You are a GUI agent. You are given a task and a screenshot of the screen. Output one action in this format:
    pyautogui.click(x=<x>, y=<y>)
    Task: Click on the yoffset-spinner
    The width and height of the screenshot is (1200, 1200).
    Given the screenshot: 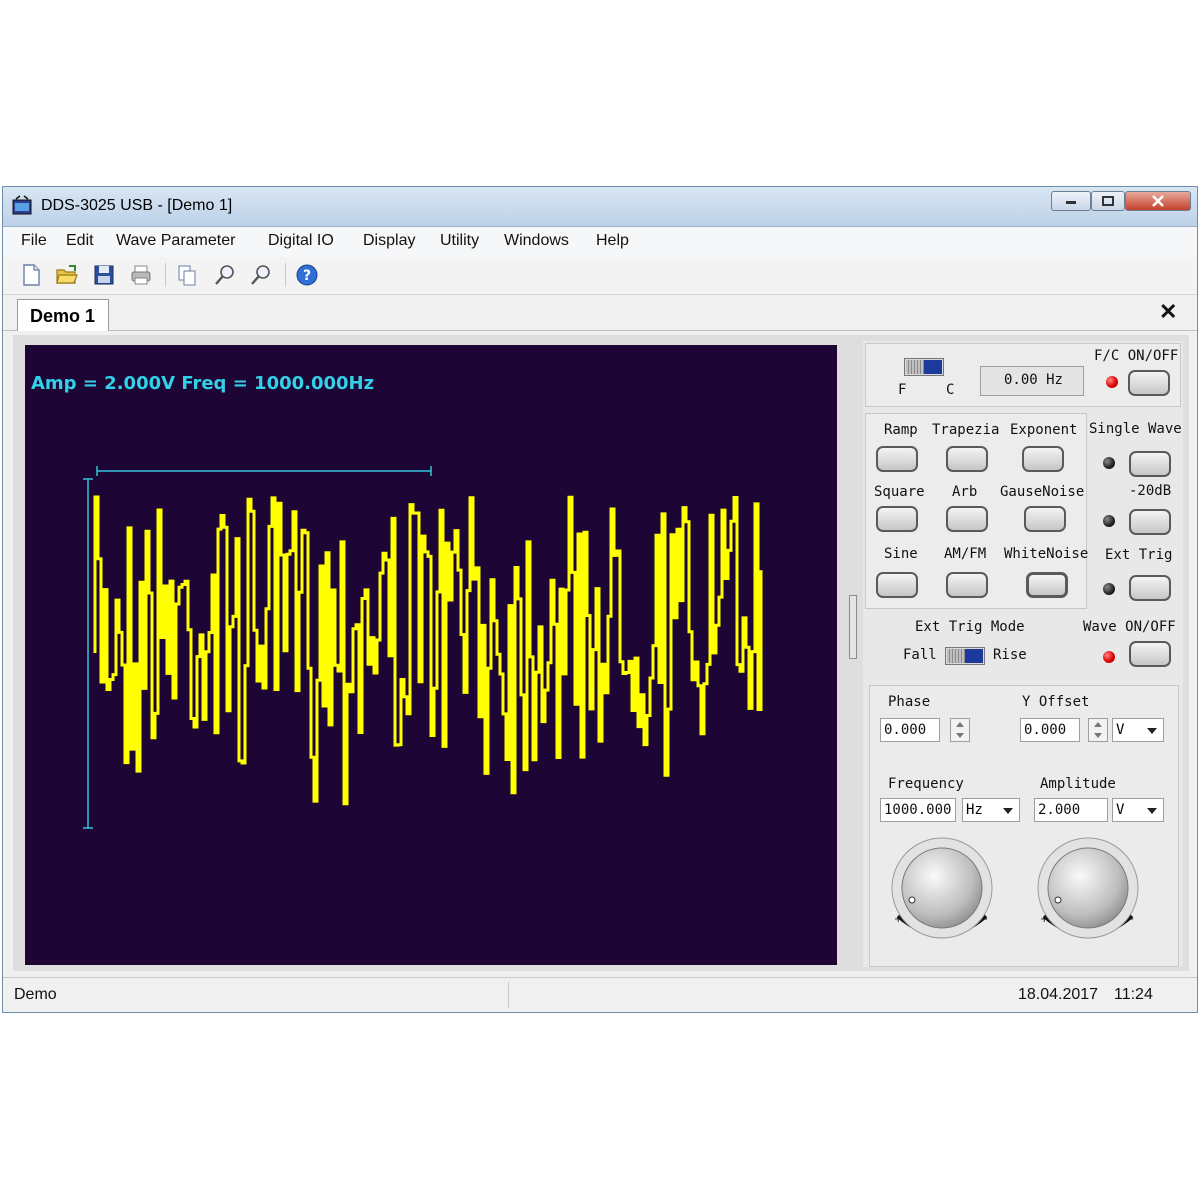 What is the action you would take?
    pyautogui.click(x=1098, y=730)
    